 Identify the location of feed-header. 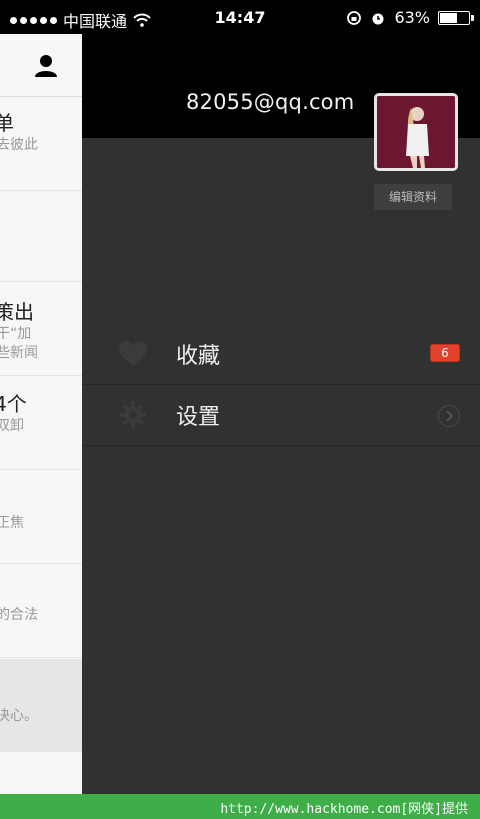
(41, 65).